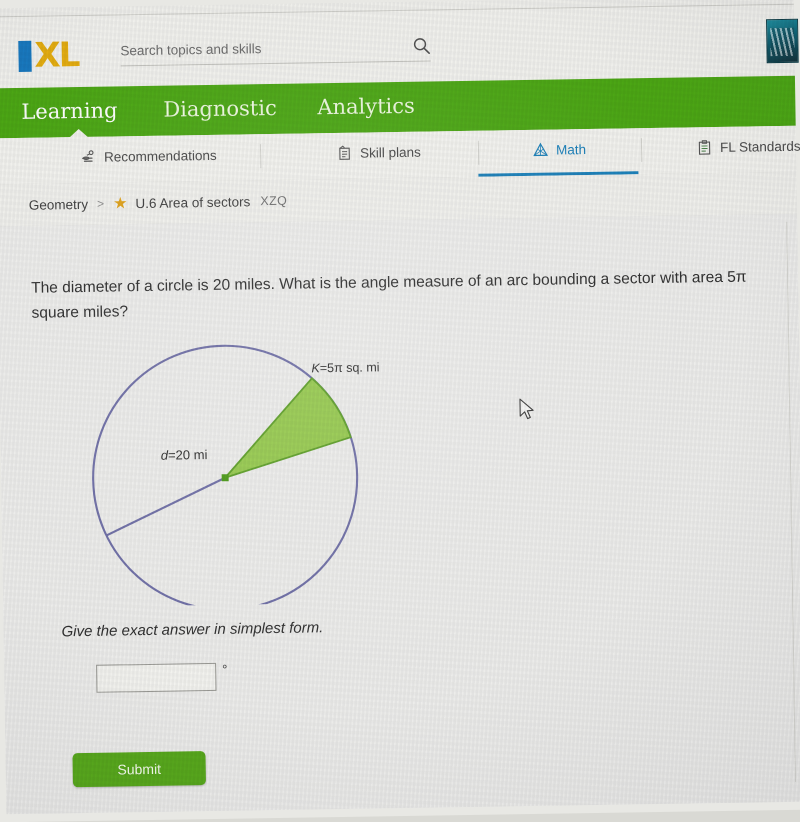 Image resolution: width=800 pixels, height=822 pixels. What do you see at coordinates (225, 669) in the screenshot?
I see `degree-symbol: °` at bounding box center [225, 669].